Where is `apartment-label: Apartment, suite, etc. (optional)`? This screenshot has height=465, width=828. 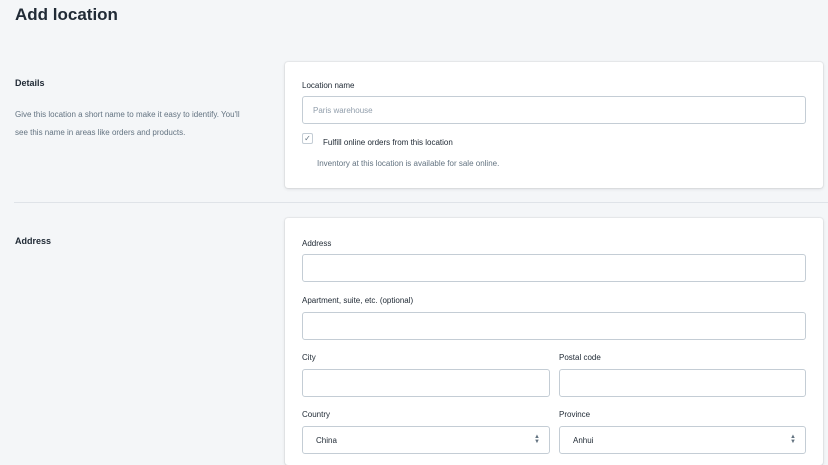
apartment-label: Apartment, suite, etc. (optional) is located at coordinates (358, 300).